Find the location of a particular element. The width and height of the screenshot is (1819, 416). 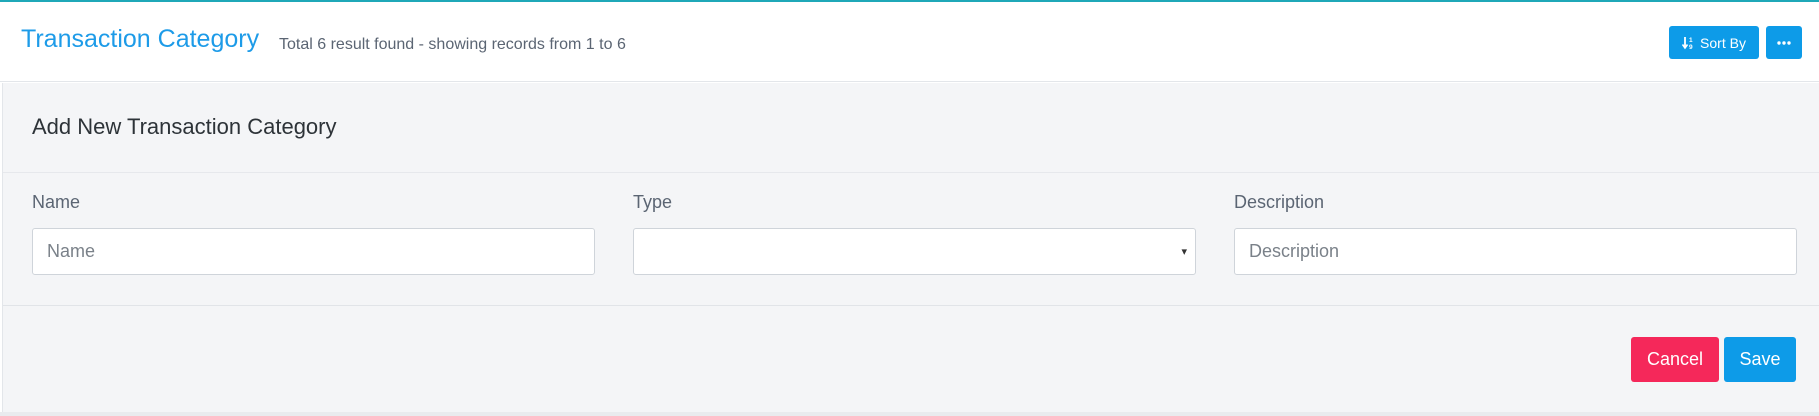

save-button: Save is located at coordinates (1760, 359).